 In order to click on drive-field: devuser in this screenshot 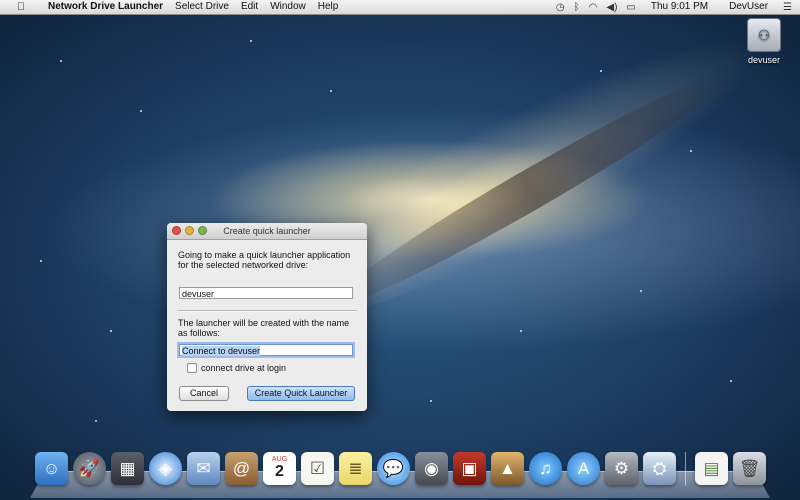, I will do `click(266, 293)`.